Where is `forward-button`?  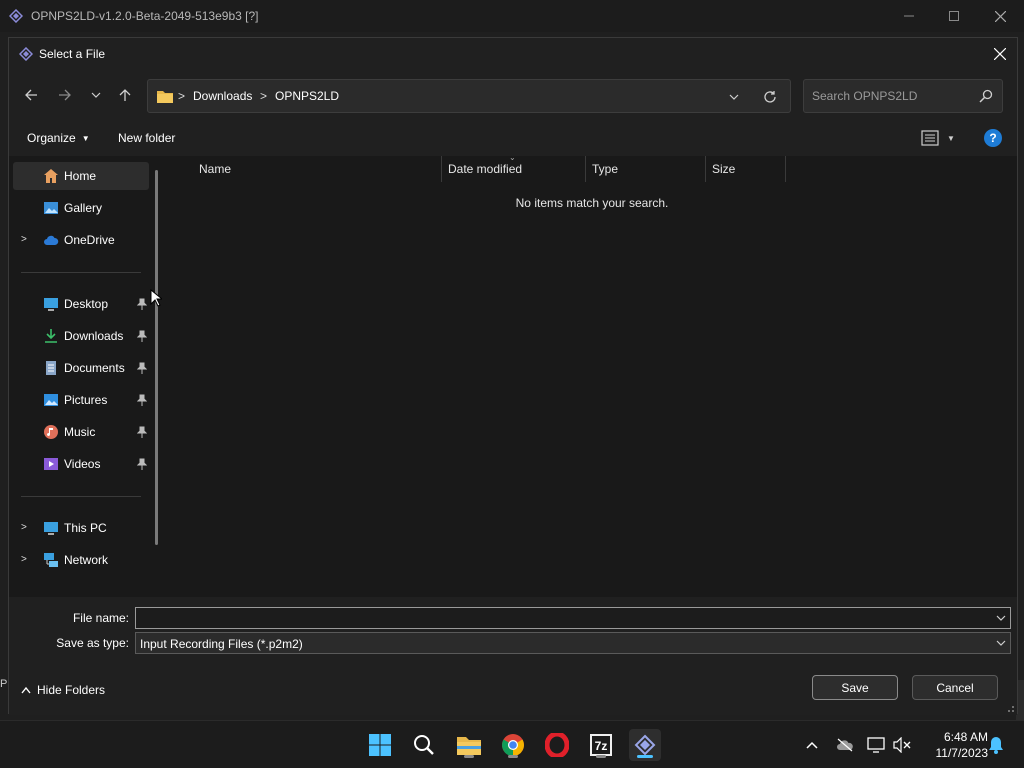 forward-button is located at coordinates (65, 95).